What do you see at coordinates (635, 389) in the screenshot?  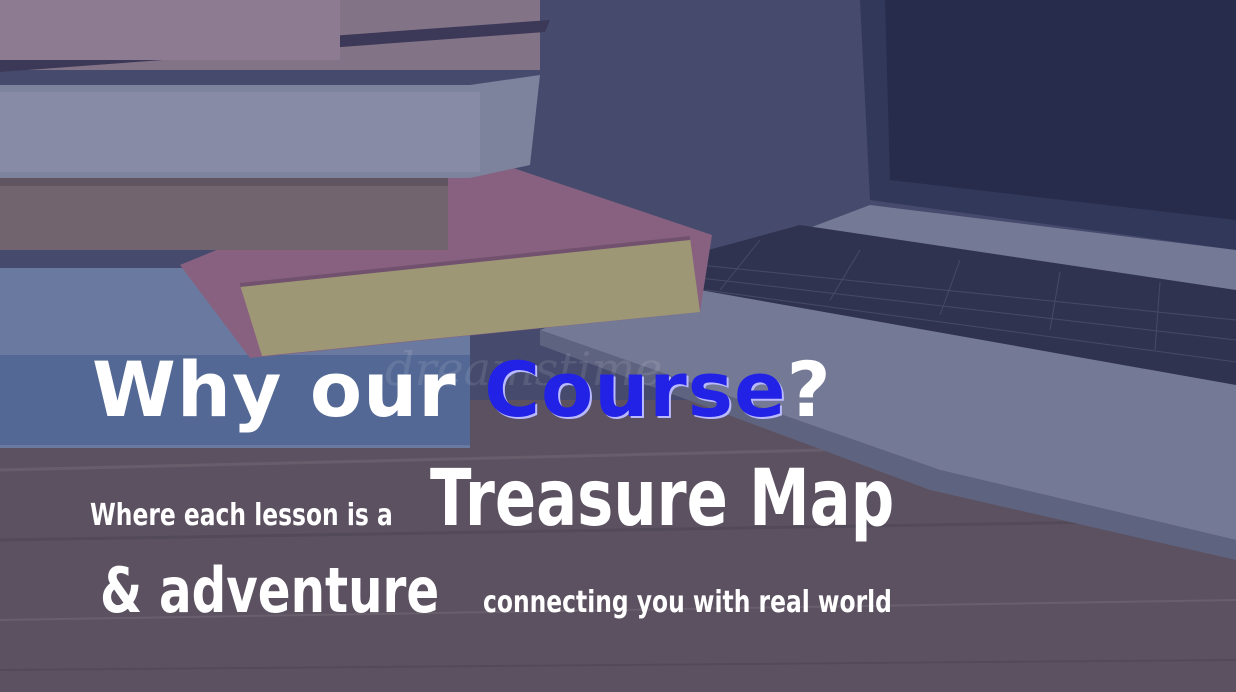 I see `headline-highlight: Course` at bounding box center [635, 389].